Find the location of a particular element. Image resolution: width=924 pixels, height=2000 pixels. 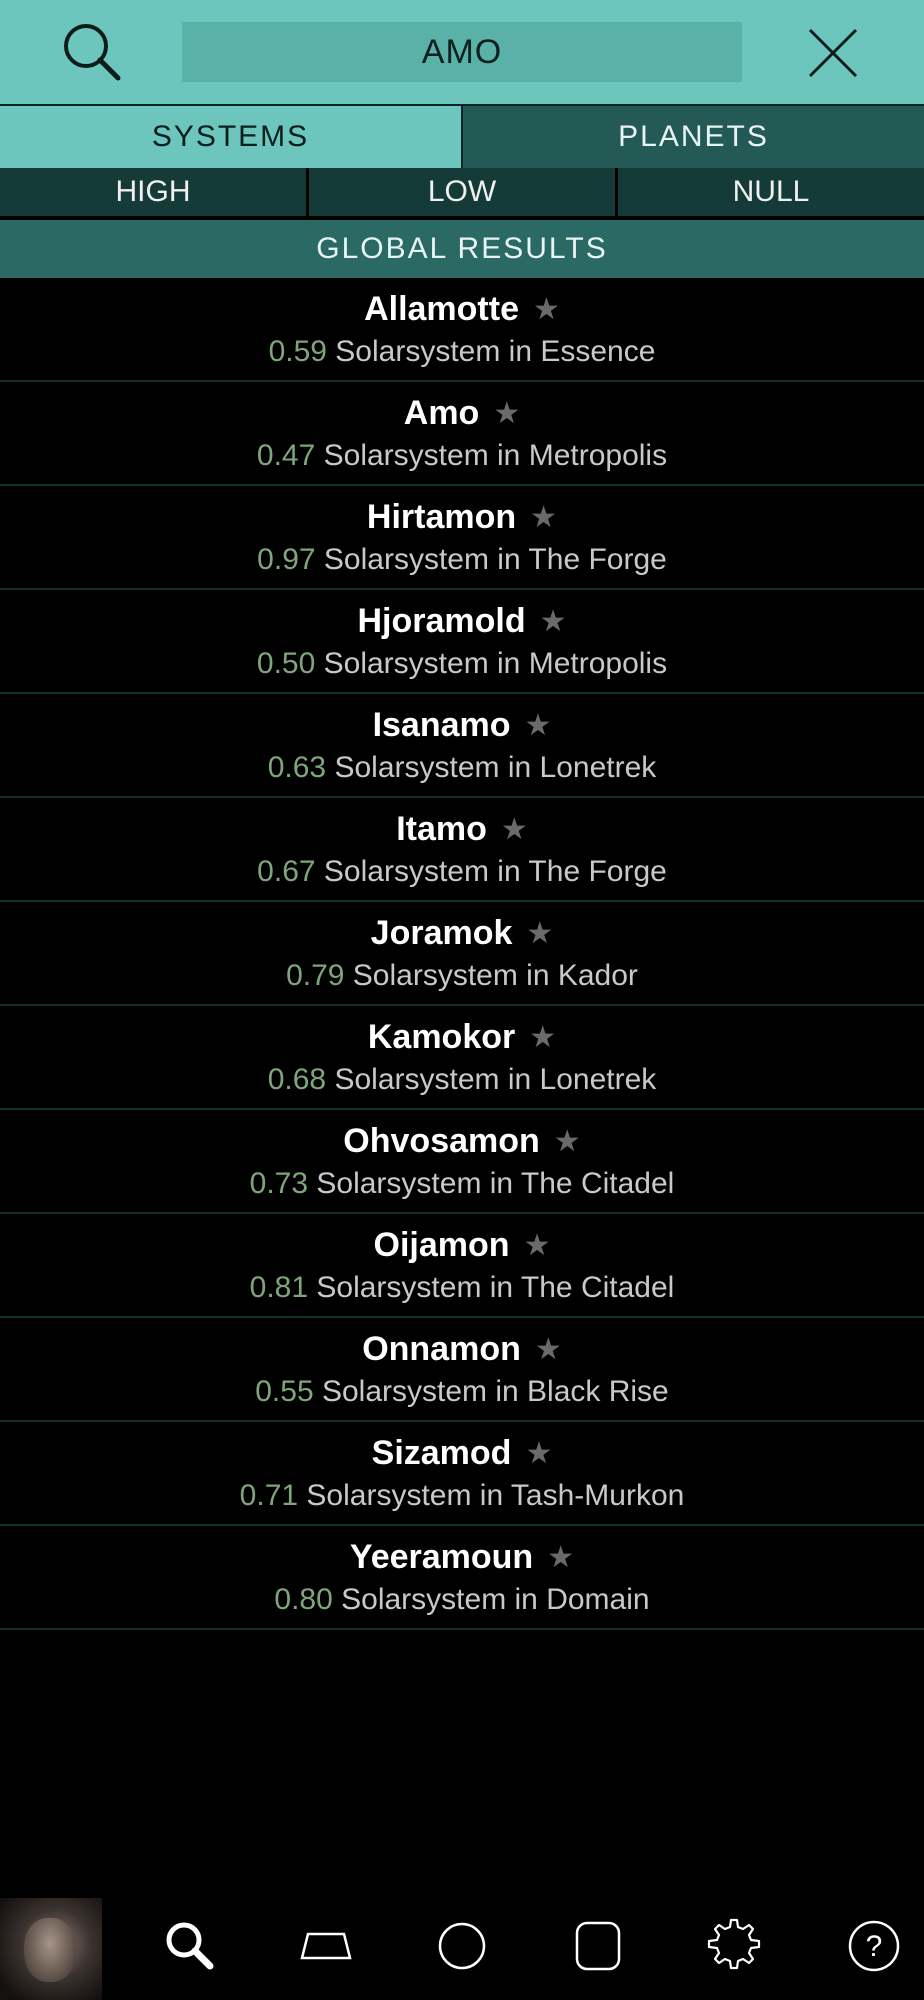

result-subtitle: 0.59 Solarsystem in Essence is located at coordinates (462, 352).